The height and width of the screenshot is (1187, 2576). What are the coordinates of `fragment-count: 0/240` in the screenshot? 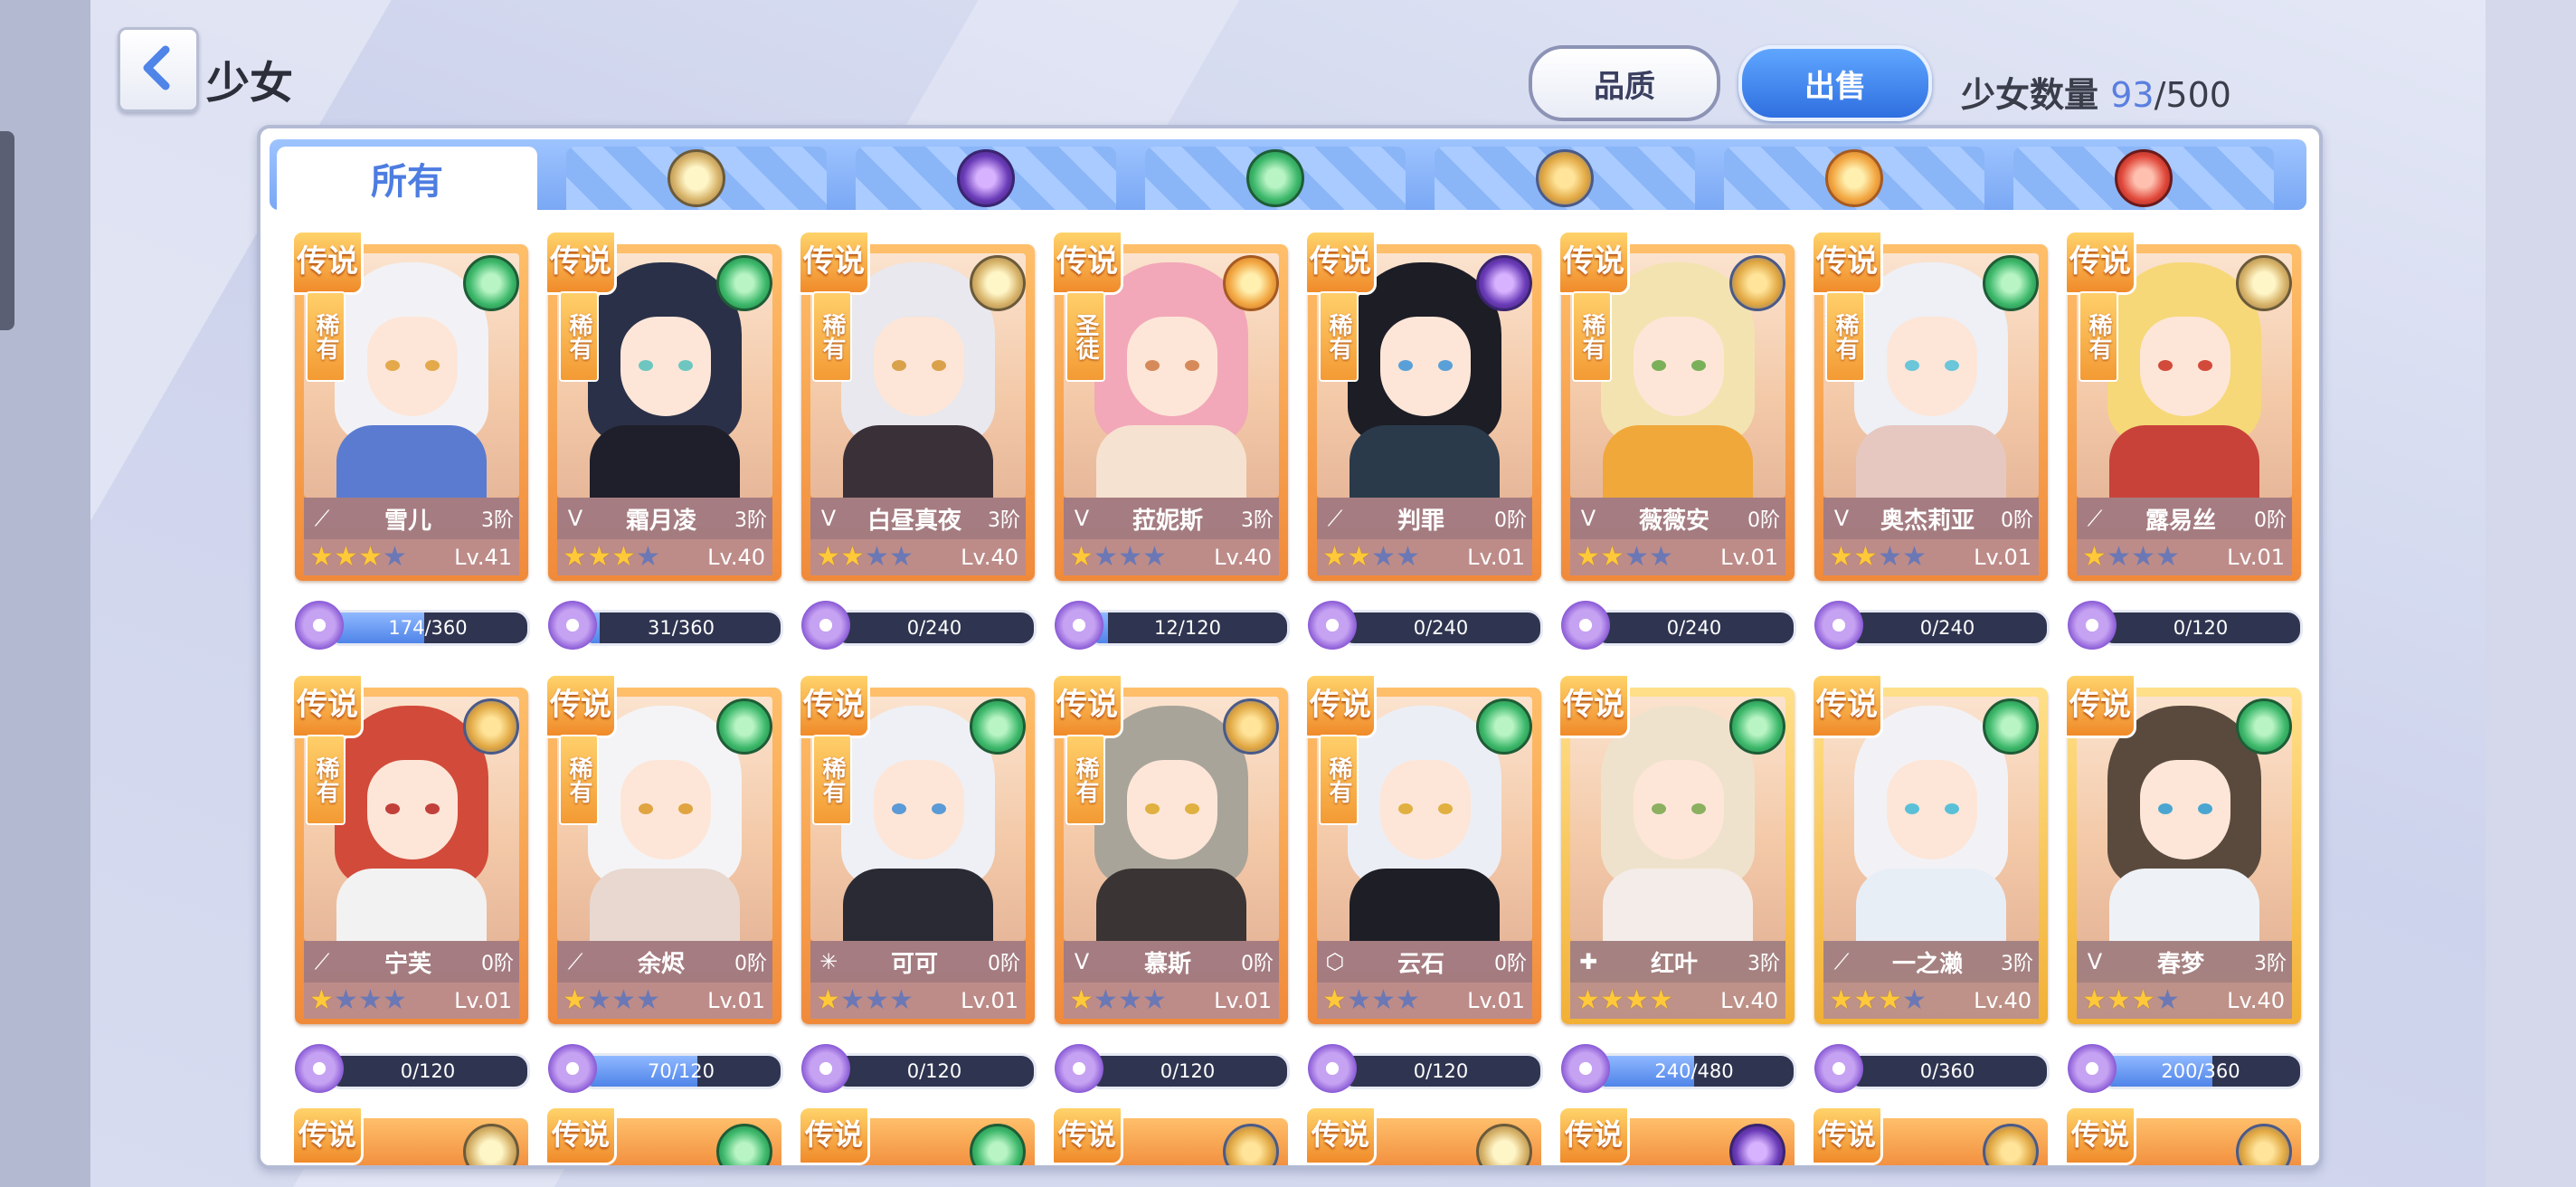 It's located at (1694, 628).